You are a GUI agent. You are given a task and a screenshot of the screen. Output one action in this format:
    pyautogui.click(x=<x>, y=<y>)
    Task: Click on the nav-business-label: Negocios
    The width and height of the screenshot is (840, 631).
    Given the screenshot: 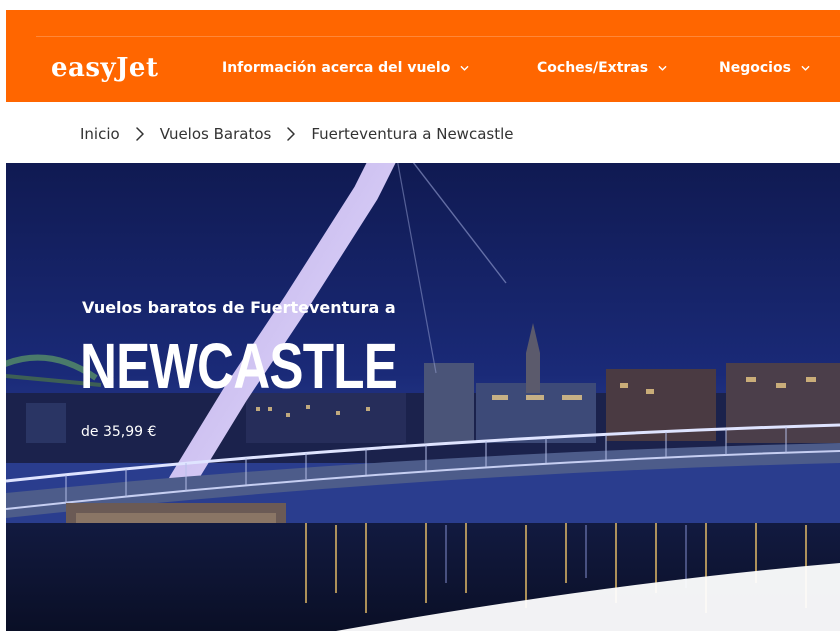 What is the action you would take?
    pyautogui.click(x=755, y=68)
    